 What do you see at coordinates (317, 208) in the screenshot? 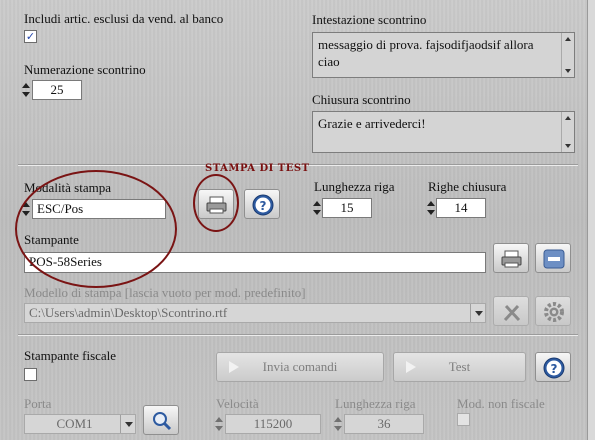
I see `lunghezza-riga-stepper` at bounding box center [317, 208].